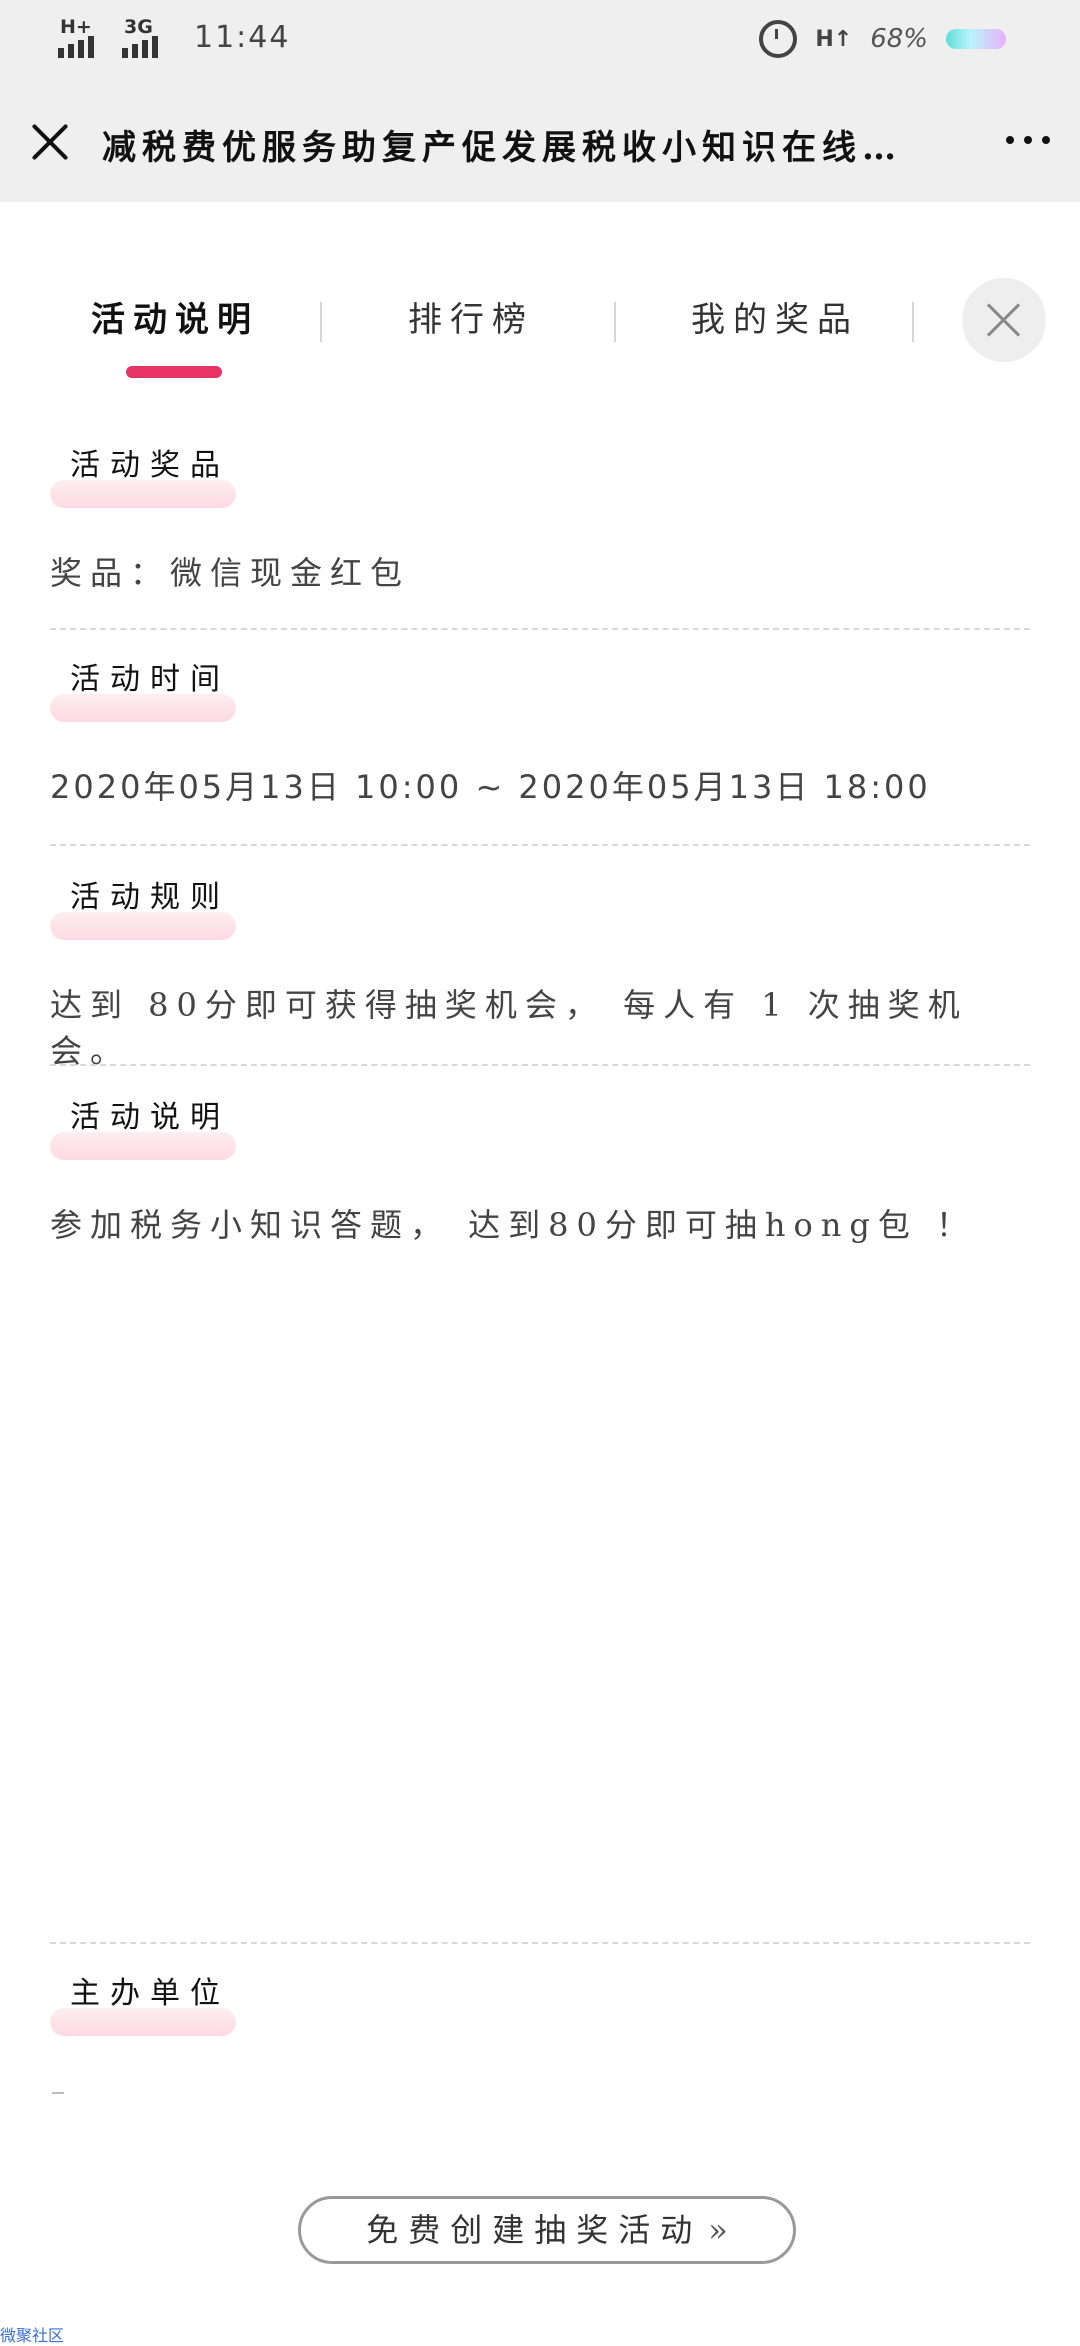 This screenshot has width=1080, height=2346. What do you see at coordinates (138, 27) in the screenshot?
I see `signal-type-2: 3G` at bounding box center [138, 27].